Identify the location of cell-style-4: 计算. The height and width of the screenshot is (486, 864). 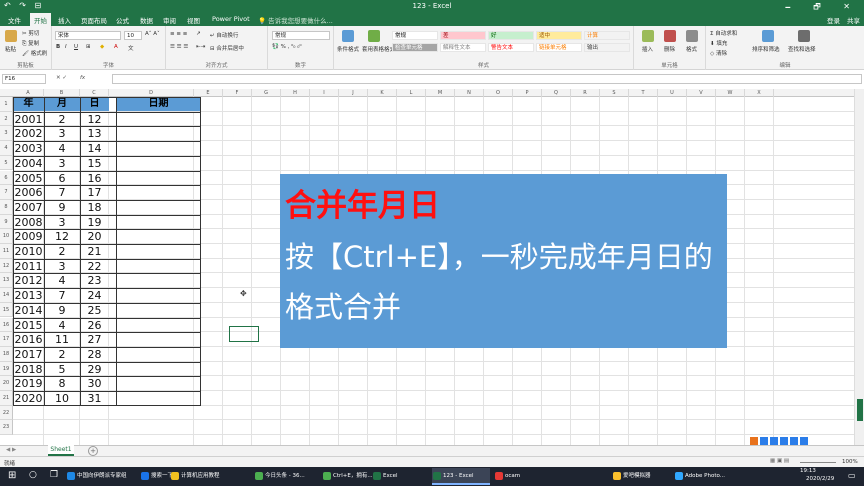
(607, 35).